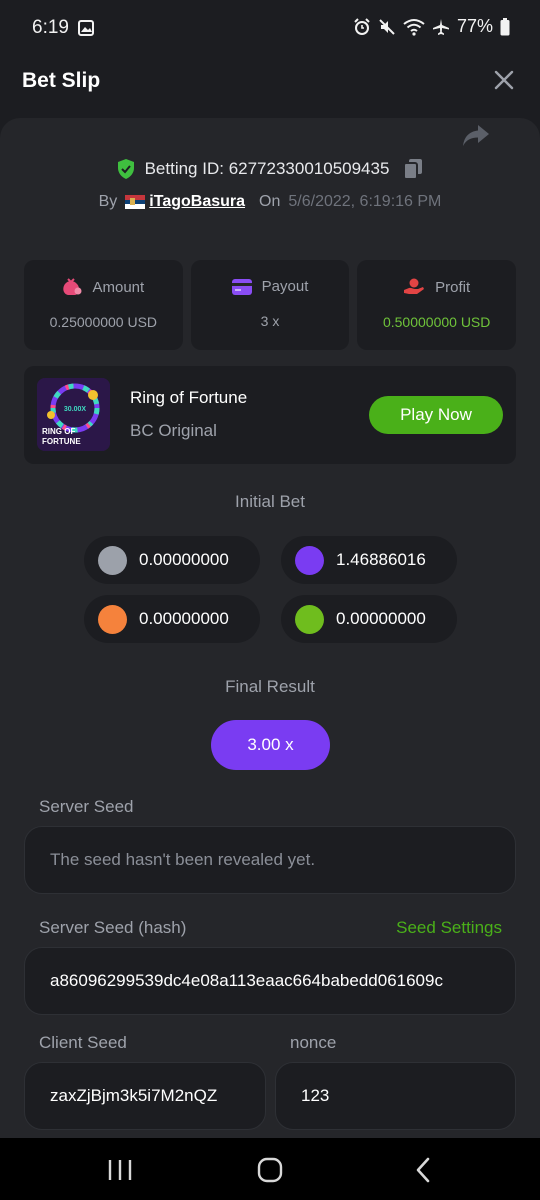 Image resolution: width=540 pixels, height=1200 pixels. What do you see at coordinates (86, 28) in the screenshot?
I see `image-notification-icon` at bounding box center [86, 28].